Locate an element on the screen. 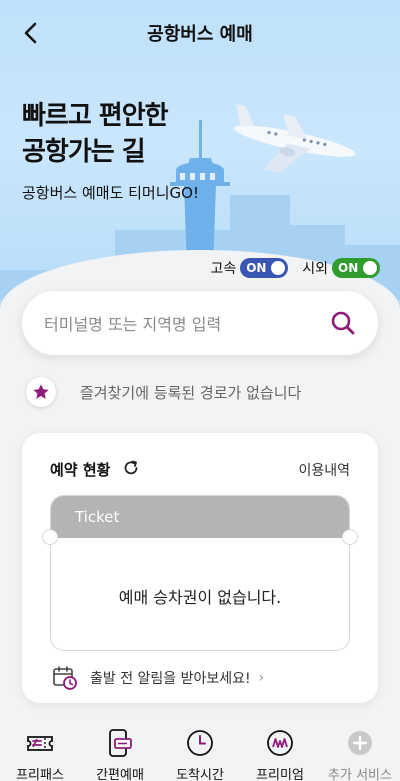 This screenshot has width=400, height=781. express-toggle: ON is located at coordinates (264, 268).